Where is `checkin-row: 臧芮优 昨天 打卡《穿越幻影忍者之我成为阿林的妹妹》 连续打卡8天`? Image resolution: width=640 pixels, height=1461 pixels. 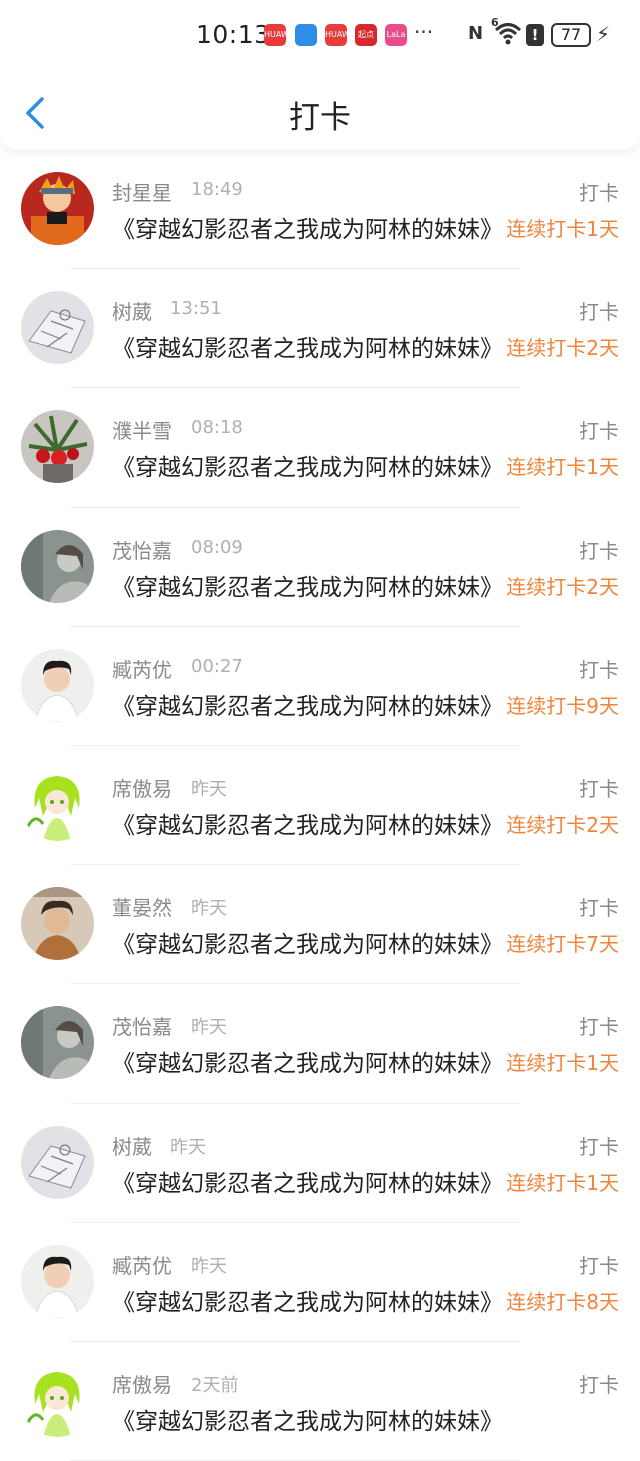
checkin-row: 臧芮优 昨天 打卡《穿越幻影忍者之我成为阿林的妹妹》 连续打卡8天 is located at coordinates (320, 1282).